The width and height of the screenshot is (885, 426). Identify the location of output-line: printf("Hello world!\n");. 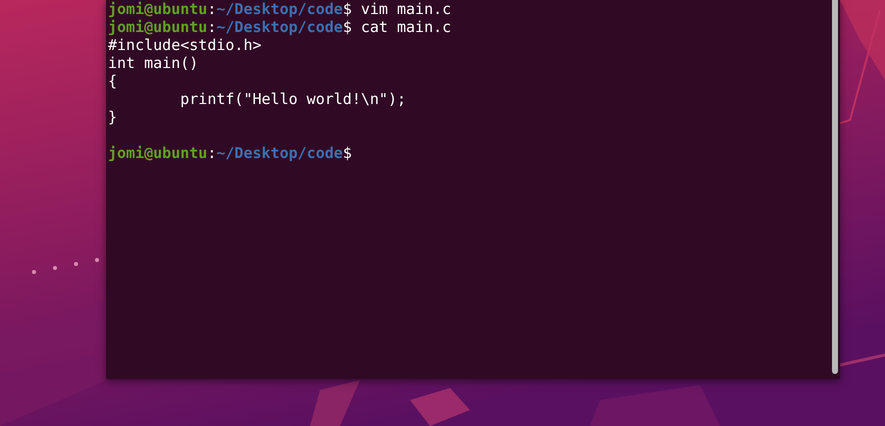
(293, 99).